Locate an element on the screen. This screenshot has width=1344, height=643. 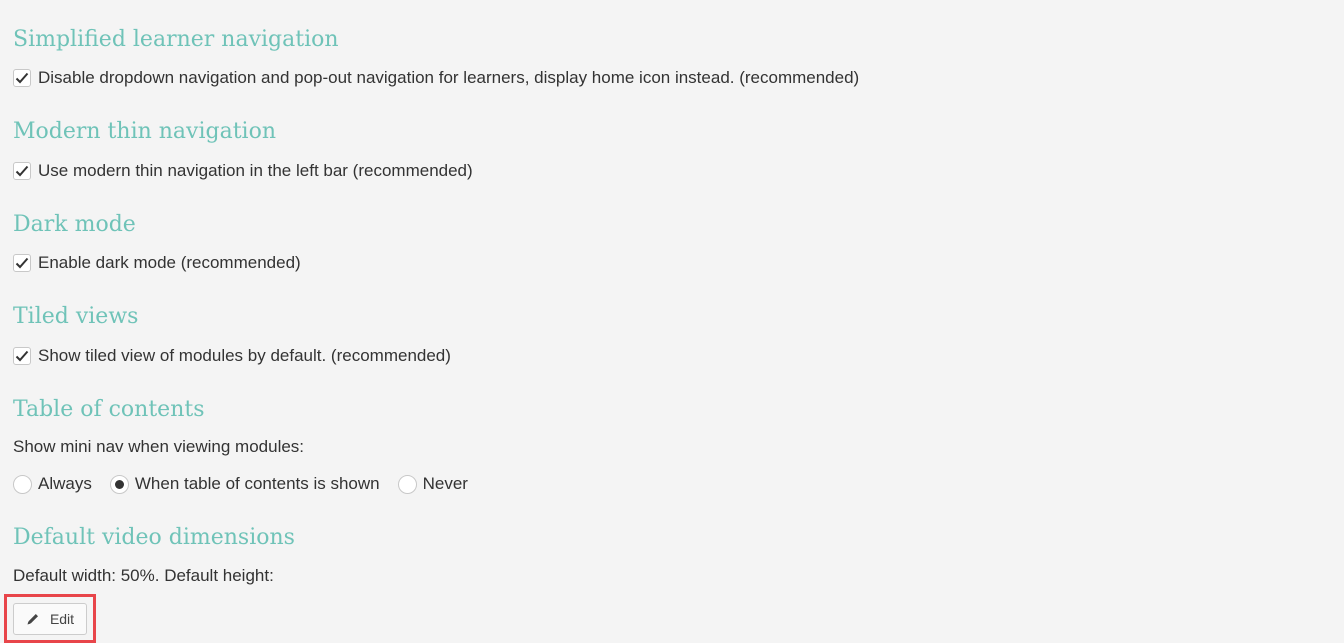
edit-button-label: Edit is located at coordinates (62, 619).